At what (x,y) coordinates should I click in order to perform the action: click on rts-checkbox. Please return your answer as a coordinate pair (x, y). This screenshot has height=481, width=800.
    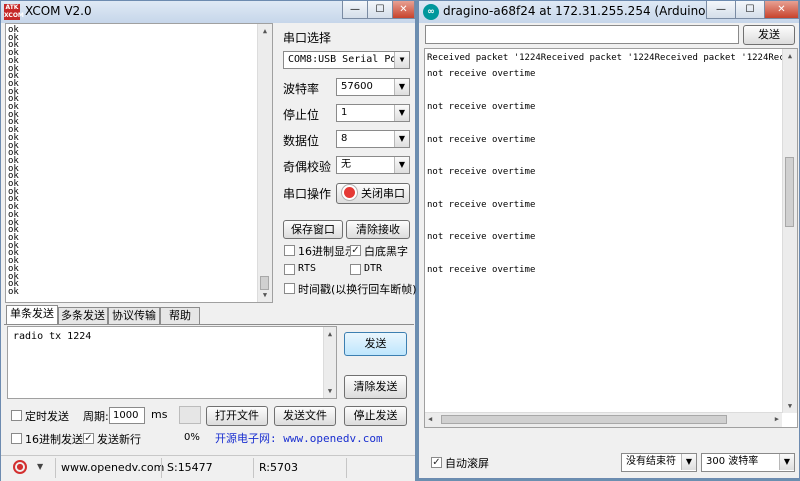
    Looking at the image, I should click on (289, 269).